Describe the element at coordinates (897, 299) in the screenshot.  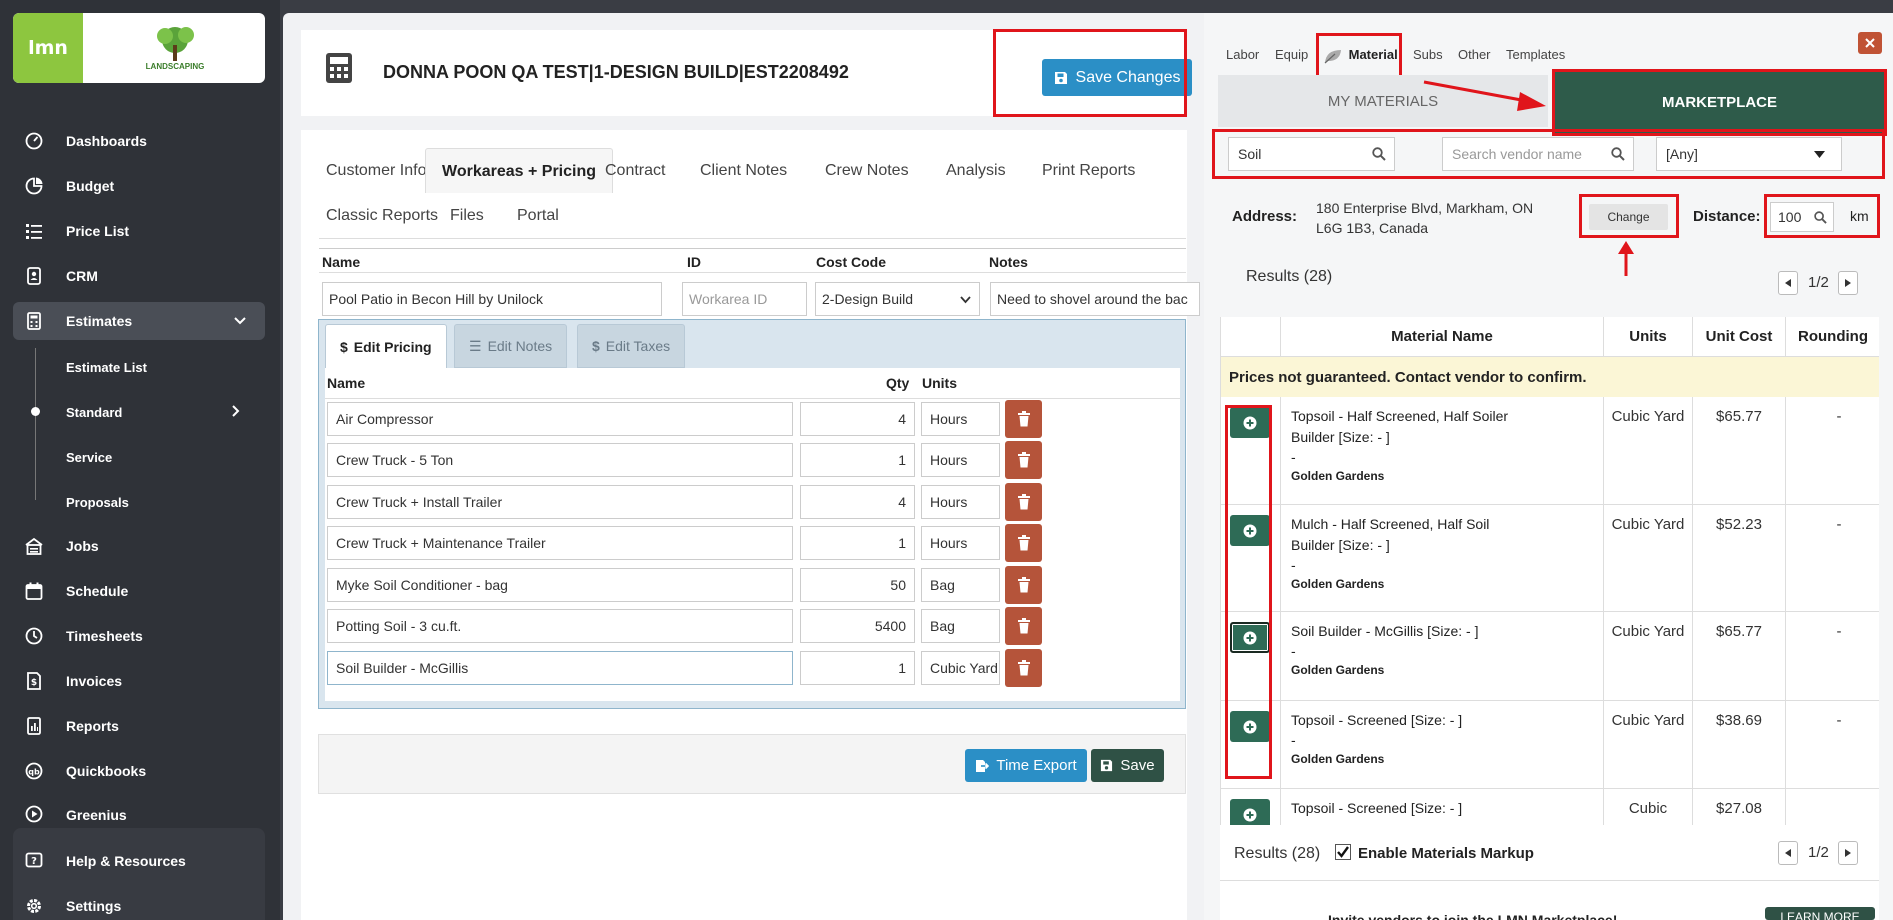
I see `cost-code-select: 2-Design Build` at that location.